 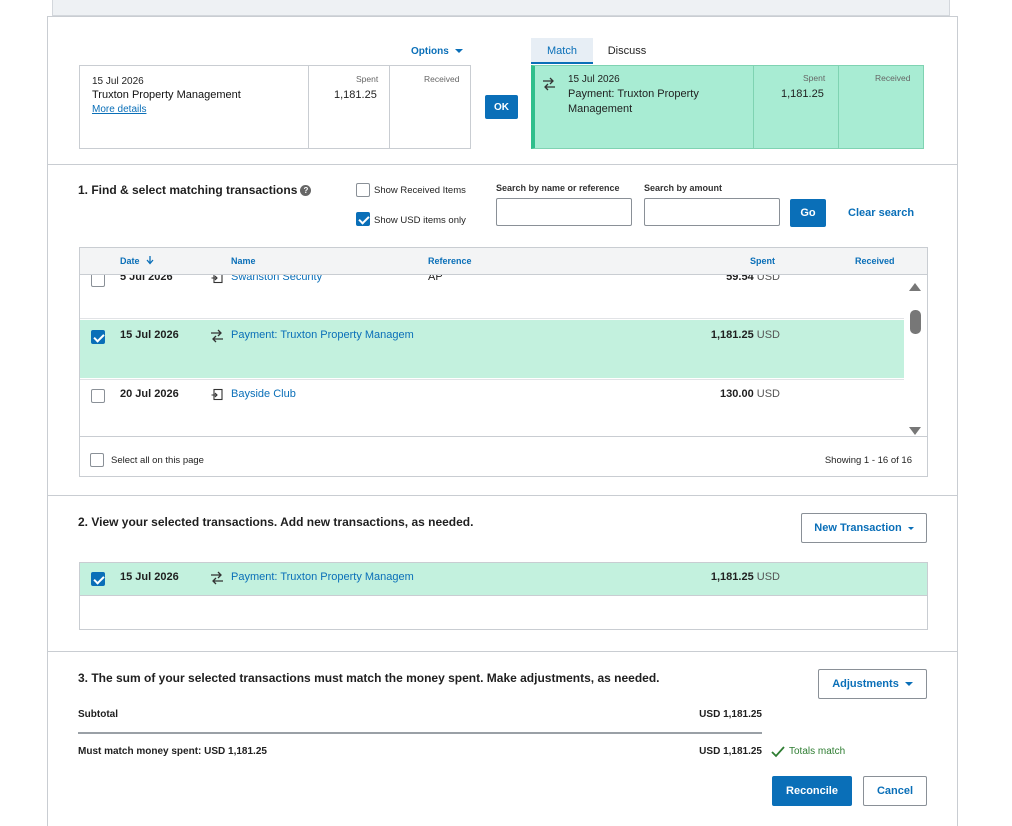 What do you see at coordinates (915, 355) in the screenshot?
I see `scrollbar` at bounding box center [915, 355].